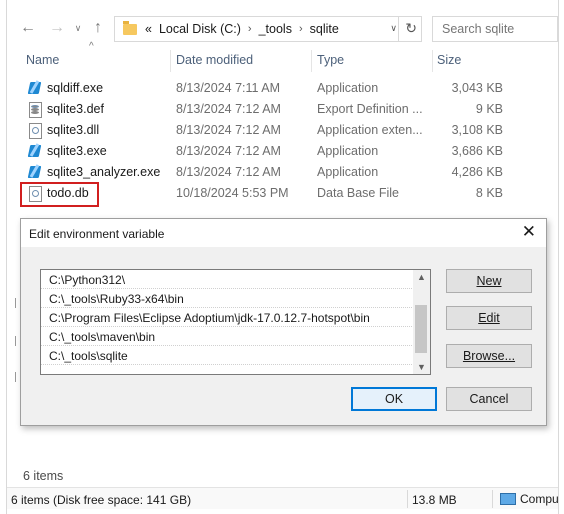 The image size is (564, 514). I want to click on arrow-right-icon: →, so click(57, 27).